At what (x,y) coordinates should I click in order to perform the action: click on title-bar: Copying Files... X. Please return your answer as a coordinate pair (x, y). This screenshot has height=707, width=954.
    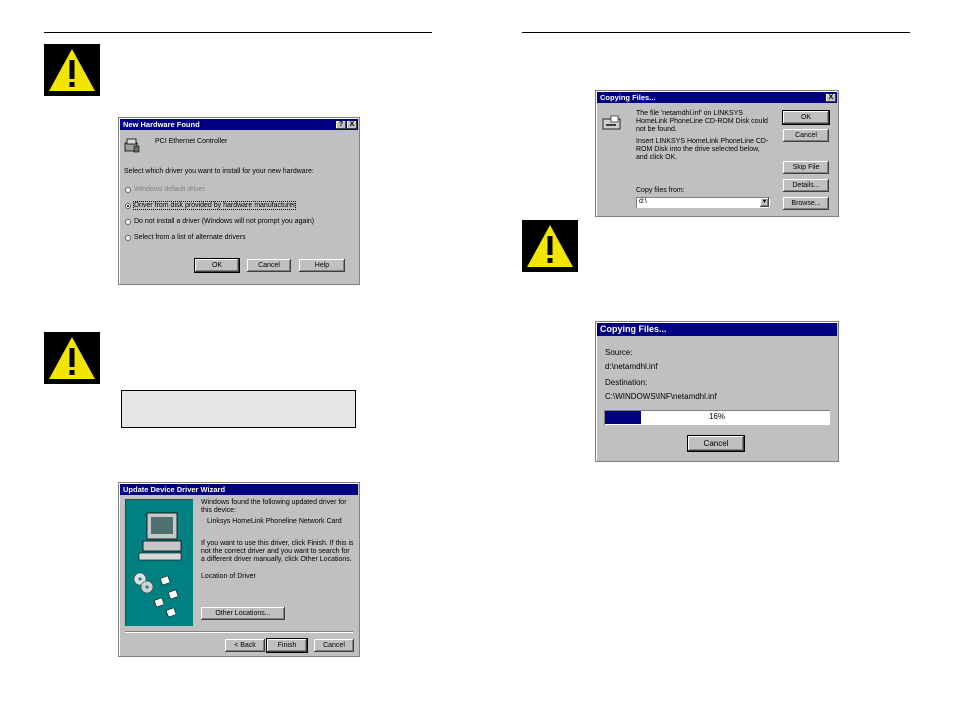
    Looking at the image, I should click on (717, 97).